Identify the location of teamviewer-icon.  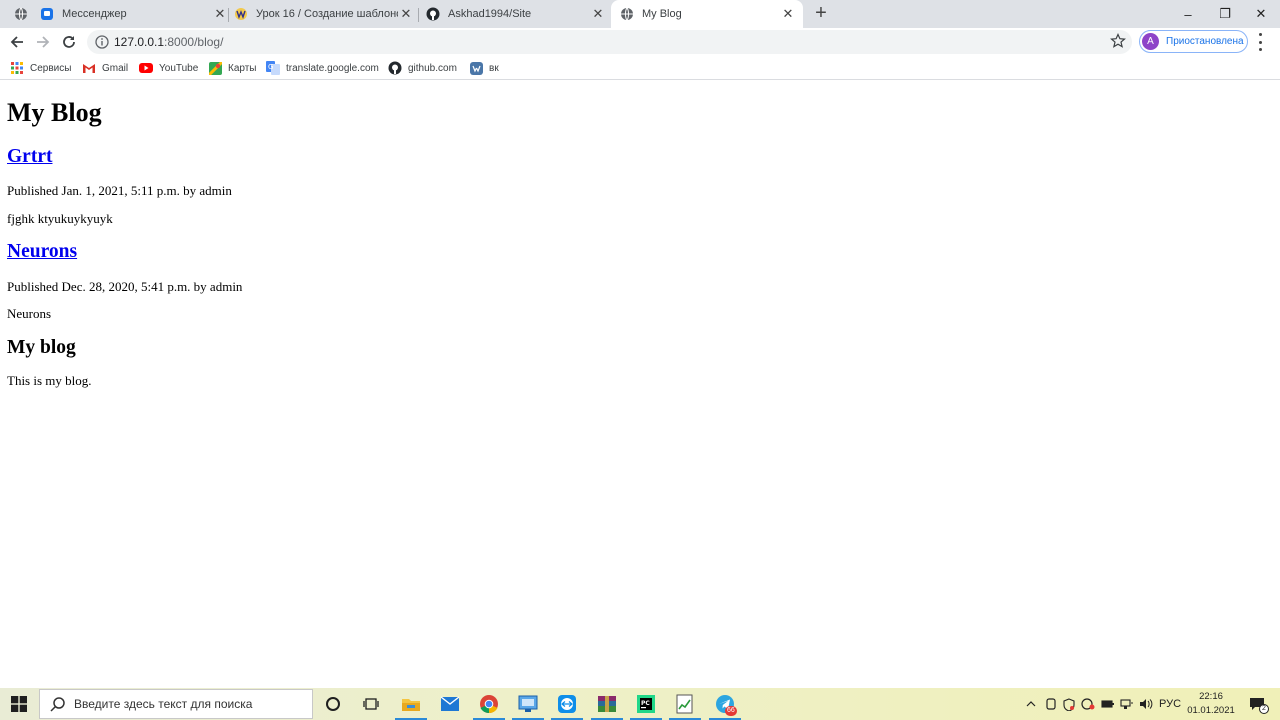
(567, 704).